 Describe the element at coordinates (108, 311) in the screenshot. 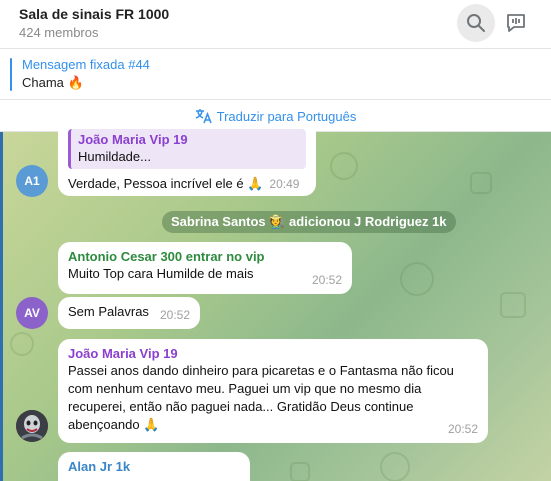

I see `message-text: Sem Palavras` at that location.